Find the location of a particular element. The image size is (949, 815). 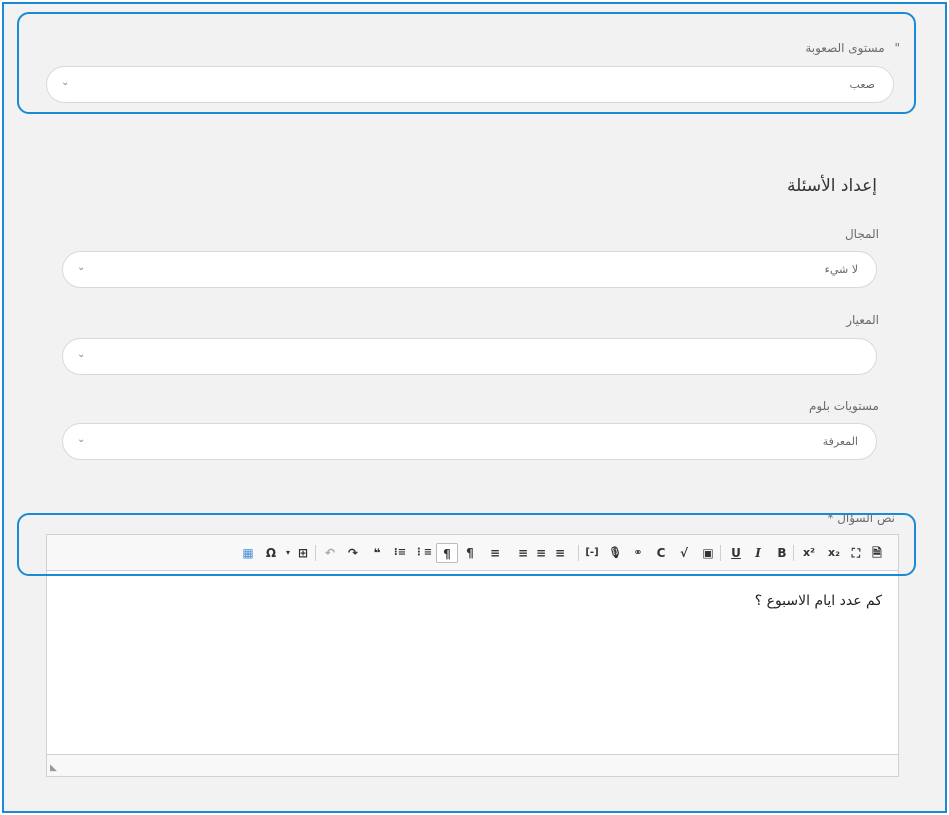

standard-label: المعيار is located at coordinates (862, 320).